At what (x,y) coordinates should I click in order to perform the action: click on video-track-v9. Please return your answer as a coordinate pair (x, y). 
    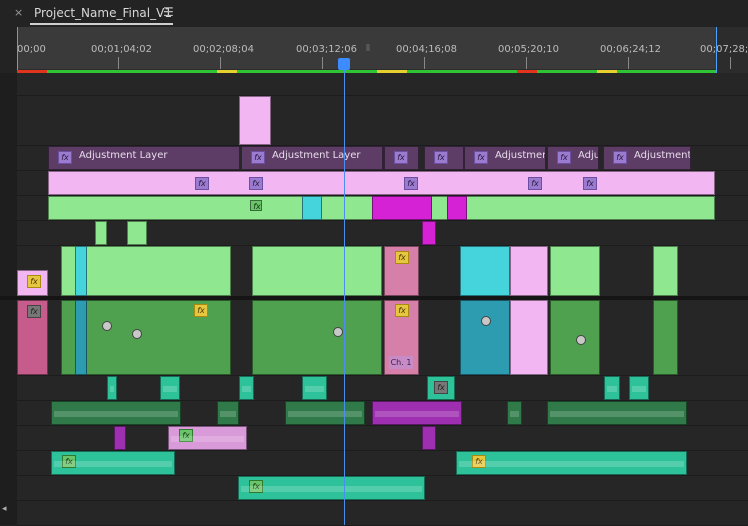
    Looking at the image, I should click on (382, 121).